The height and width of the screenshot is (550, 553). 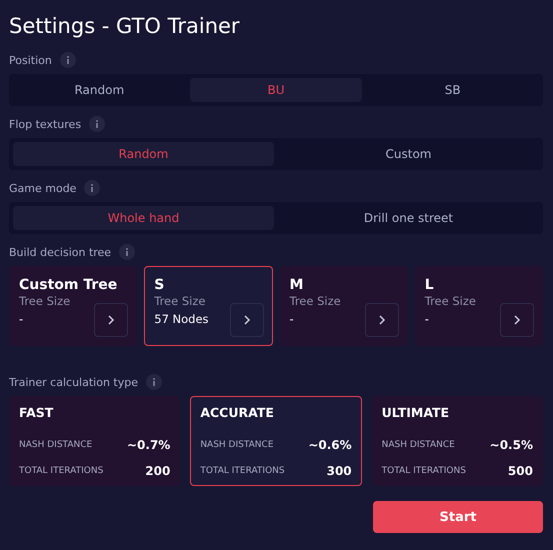 What do you see at coordinates (520, 471) in the screenshot?
I see `stat-value: 500` at bounding box center [520, 471].